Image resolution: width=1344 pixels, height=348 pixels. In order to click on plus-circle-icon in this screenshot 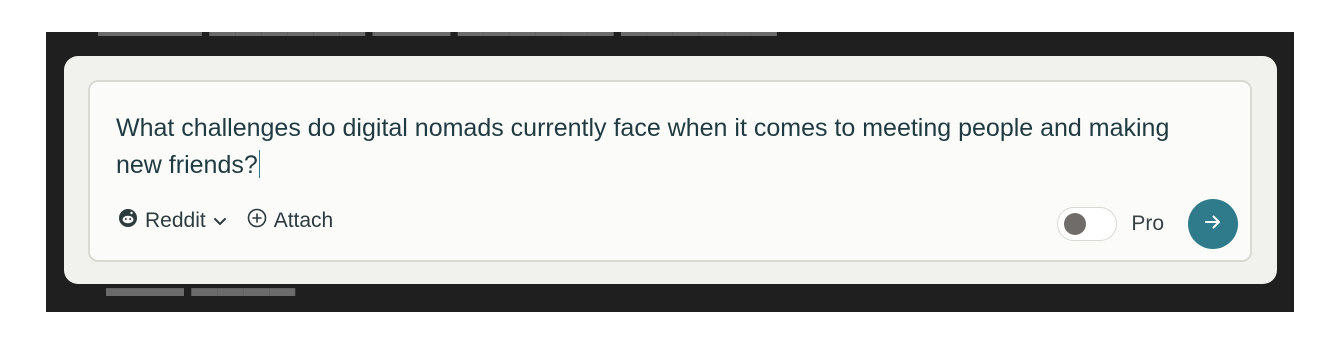, I will do `click(257, 221)`.